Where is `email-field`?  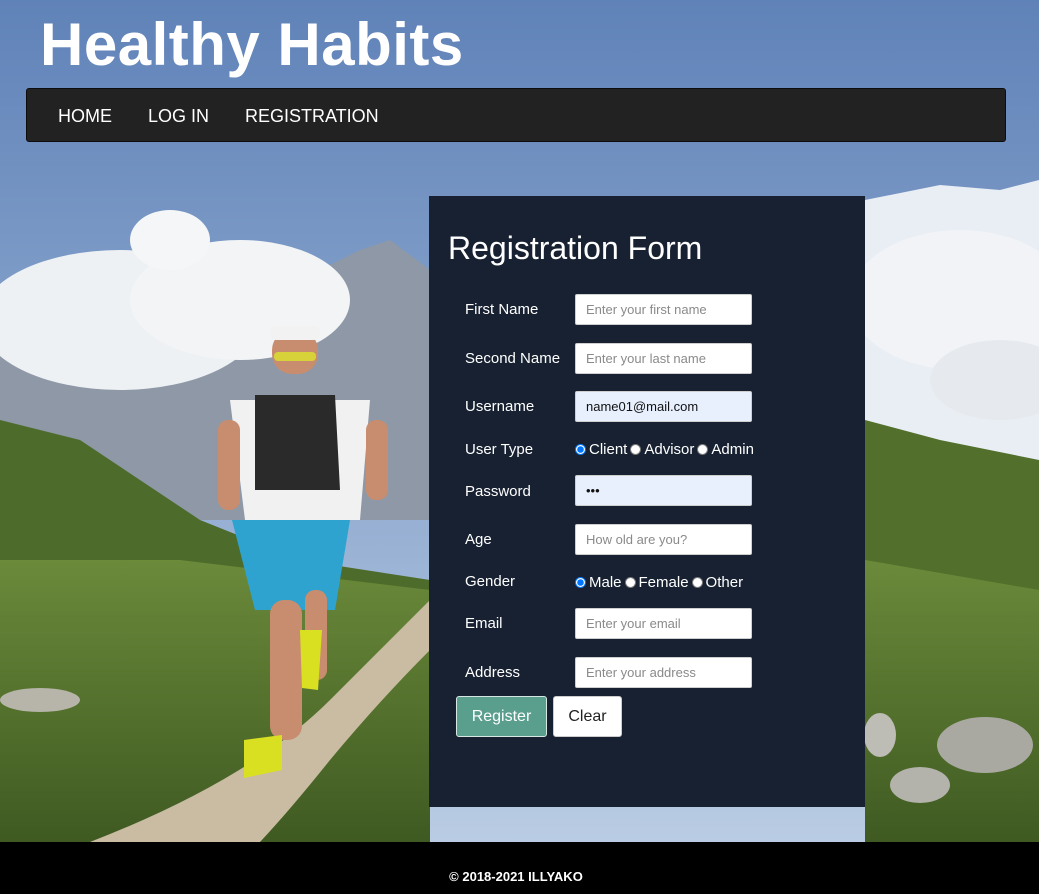 email-field is located at coordinates (663, 623).